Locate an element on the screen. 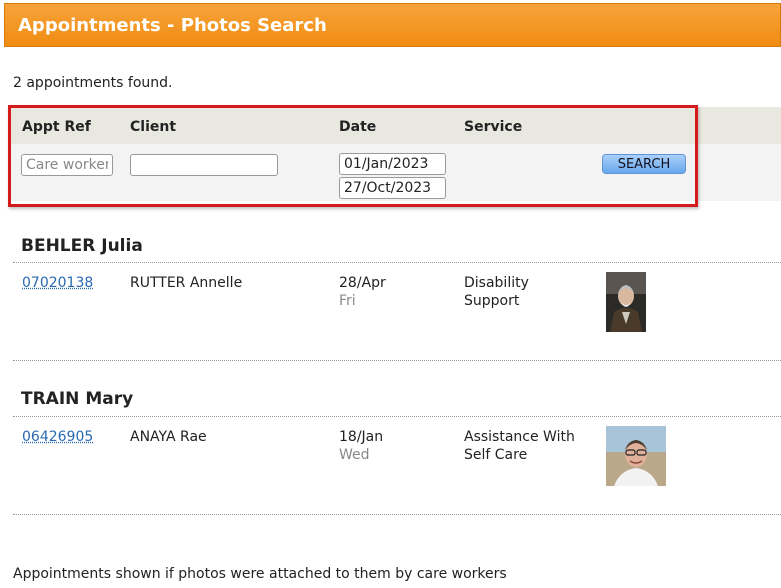  page-title: Appointments - Photos Search is located at coordinates (172, 25).